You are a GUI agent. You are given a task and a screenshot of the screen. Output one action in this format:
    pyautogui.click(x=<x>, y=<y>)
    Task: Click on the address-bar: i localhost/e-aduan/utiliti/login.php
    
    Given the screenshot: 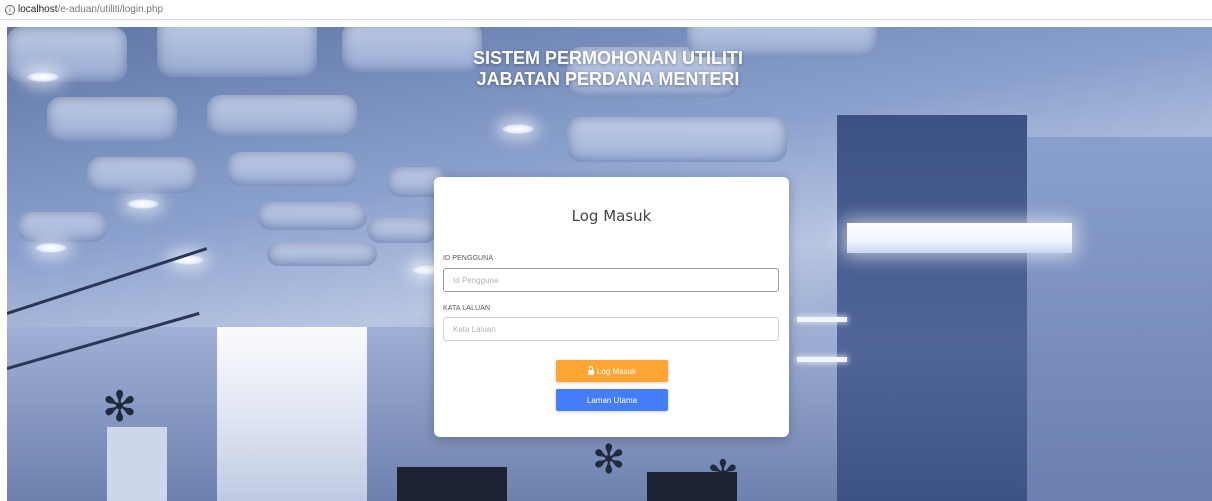 What is the action you would take?
    pyautogui.click(x=606, y=10)
    